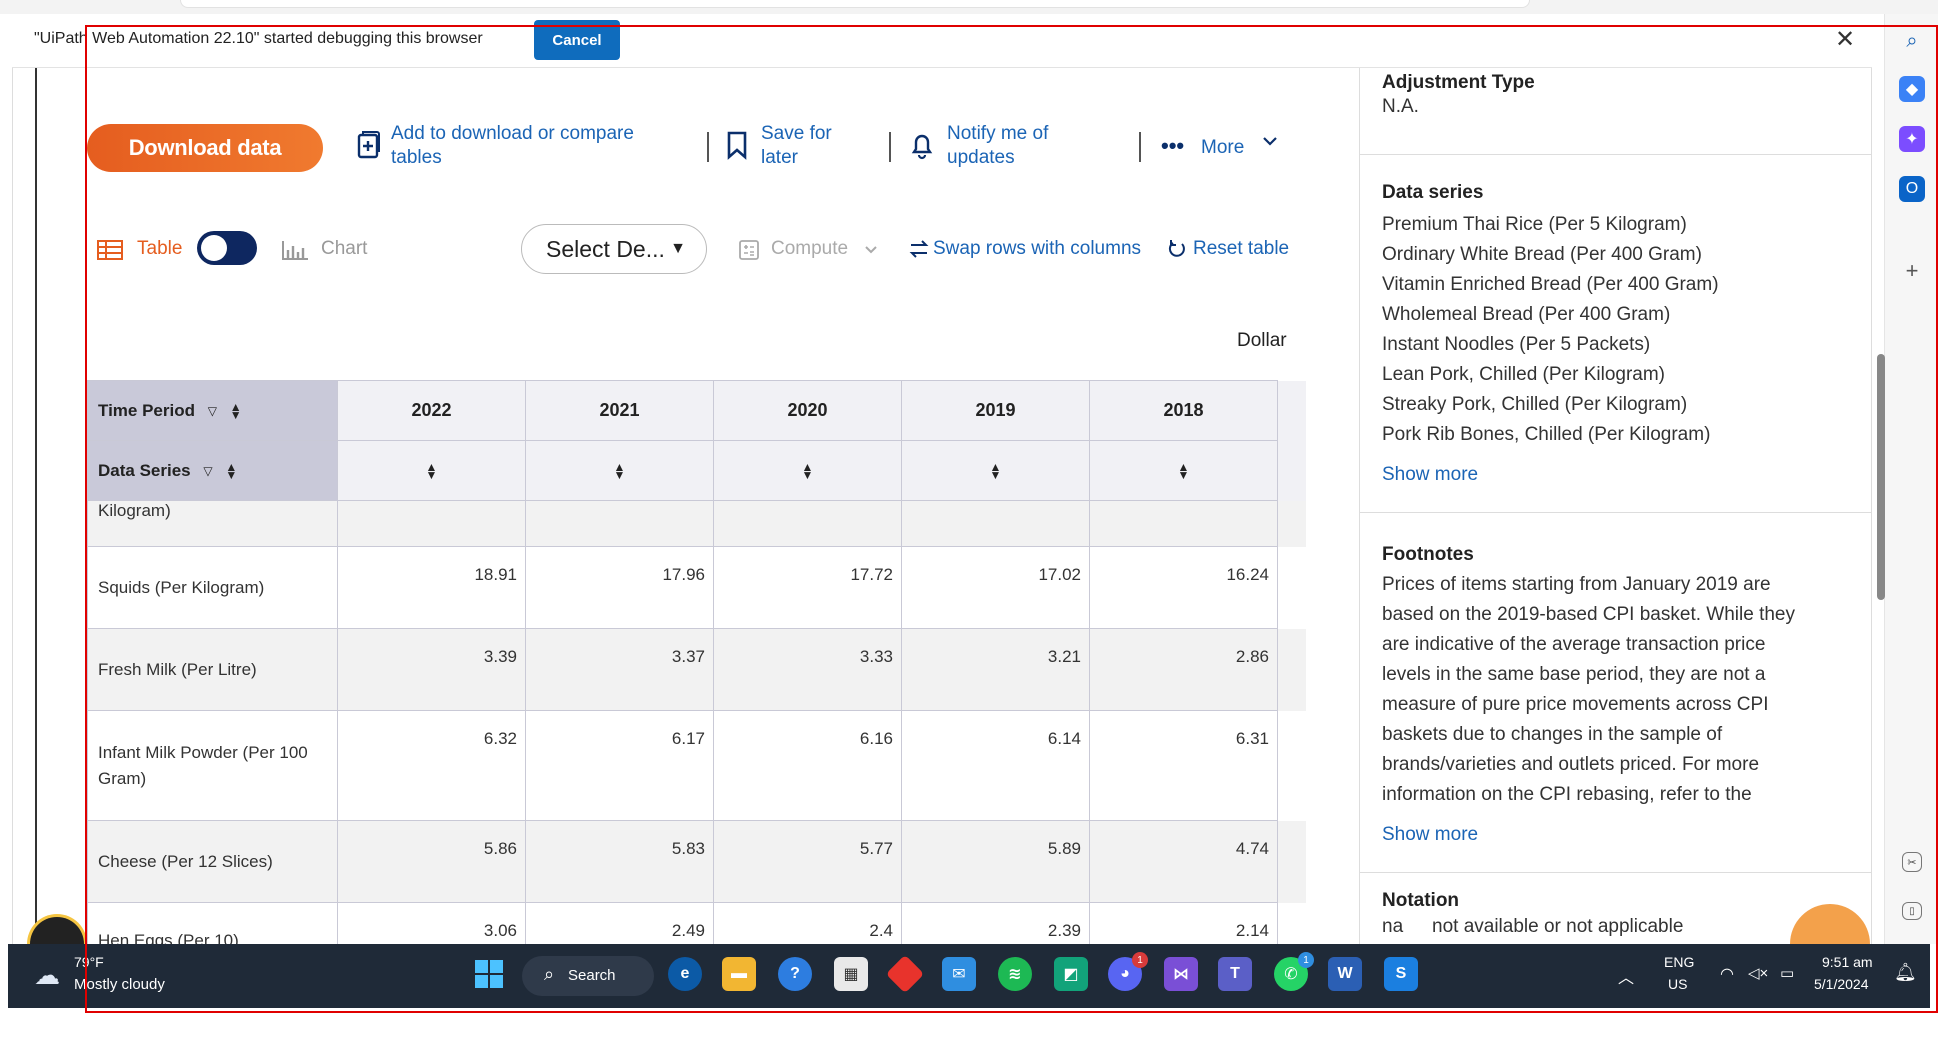 Image resolution: width=1938 pixels, height=1038 pixels. I want to click on notification-bell-icon: 🔔︎, so click(1905, 972).